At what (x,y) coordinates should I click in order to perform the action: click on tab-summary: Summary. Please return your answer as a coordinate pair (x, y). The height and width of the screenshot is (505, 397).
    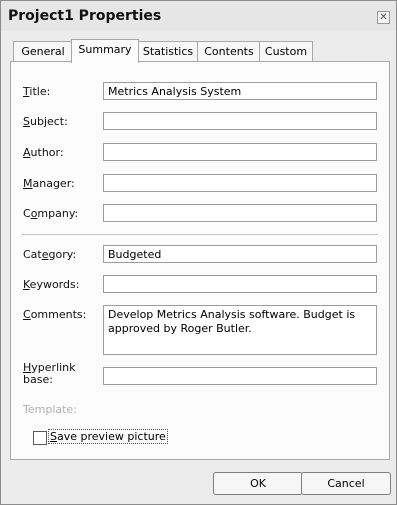
    Looking at the image, I should click on (105, 51).